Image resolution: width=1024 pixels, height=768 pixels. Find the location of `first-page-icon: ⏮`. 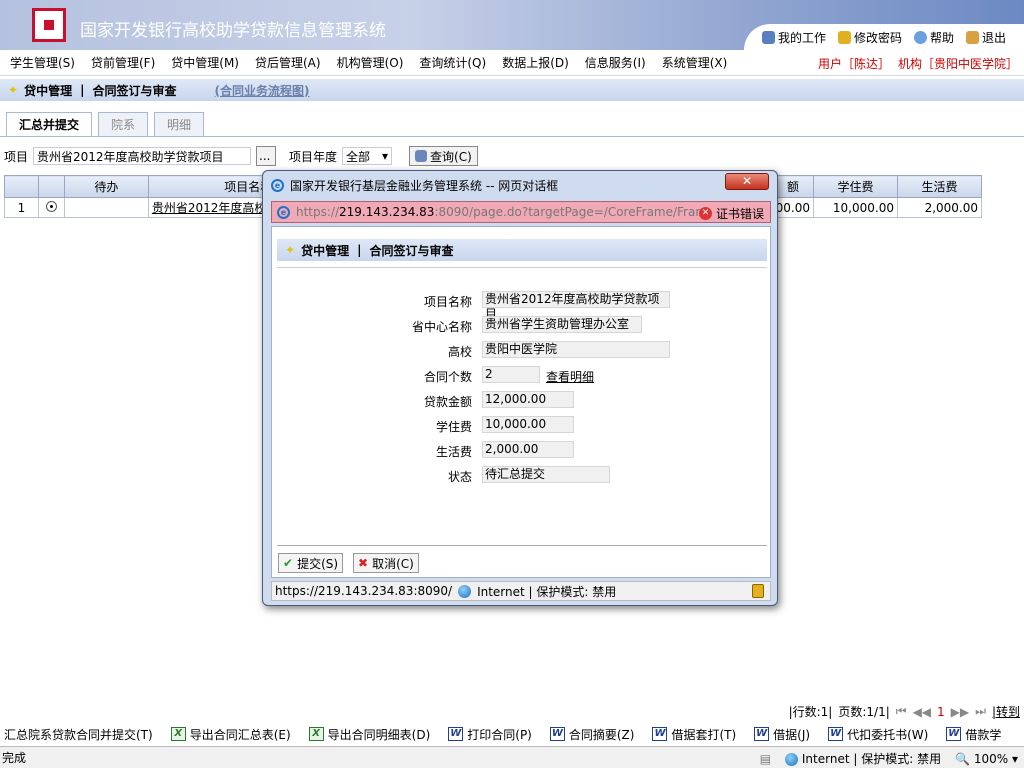

first-page-icon: ⏮ is located at coordinates (901, 711).